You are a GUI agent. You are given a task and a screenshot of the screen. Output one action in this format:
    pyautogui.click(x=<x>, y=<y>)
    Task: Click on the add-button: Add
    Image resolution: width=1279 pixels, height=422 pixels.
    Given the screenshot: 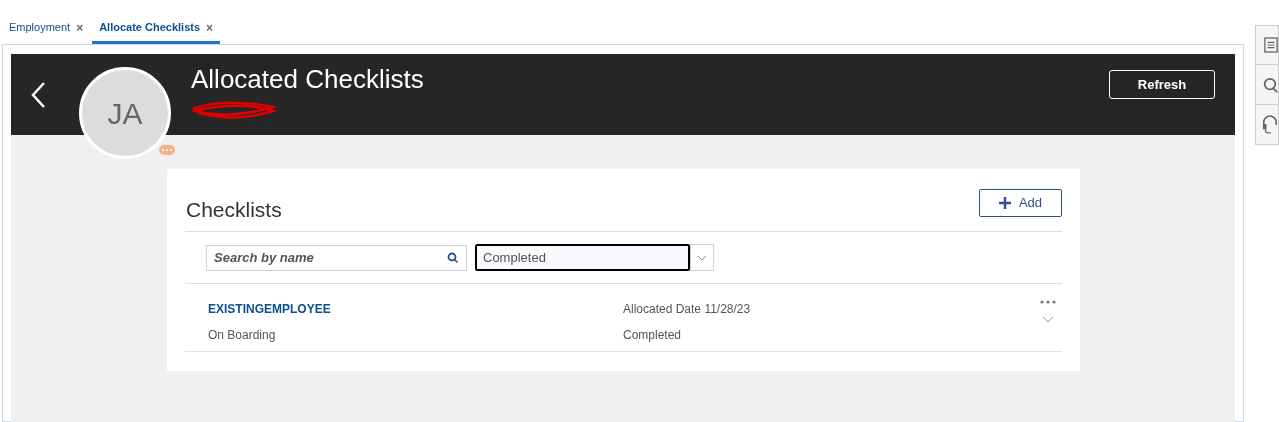 What is the action you would take?
    pyautogui.click(x=1020, y=203)
    